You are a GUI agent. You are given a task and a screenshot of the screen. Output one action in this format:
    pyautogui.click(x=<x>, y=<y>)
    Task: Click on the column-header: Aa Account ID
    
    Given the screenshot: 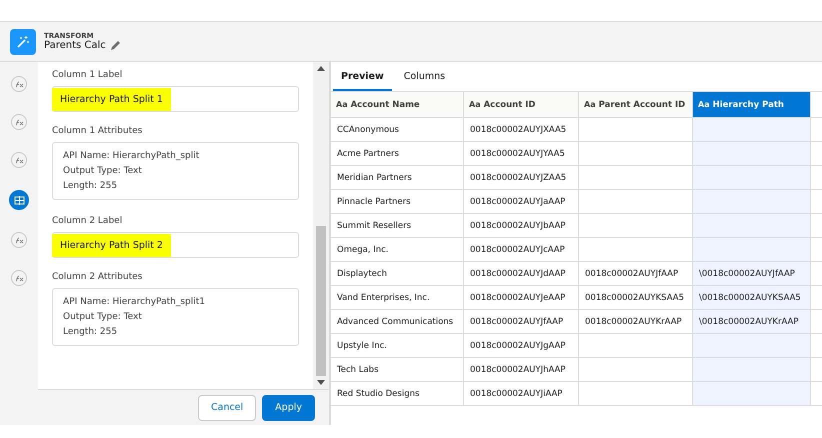 What is the action you would take?
    pyautogui.click(x=521, y=105)
    